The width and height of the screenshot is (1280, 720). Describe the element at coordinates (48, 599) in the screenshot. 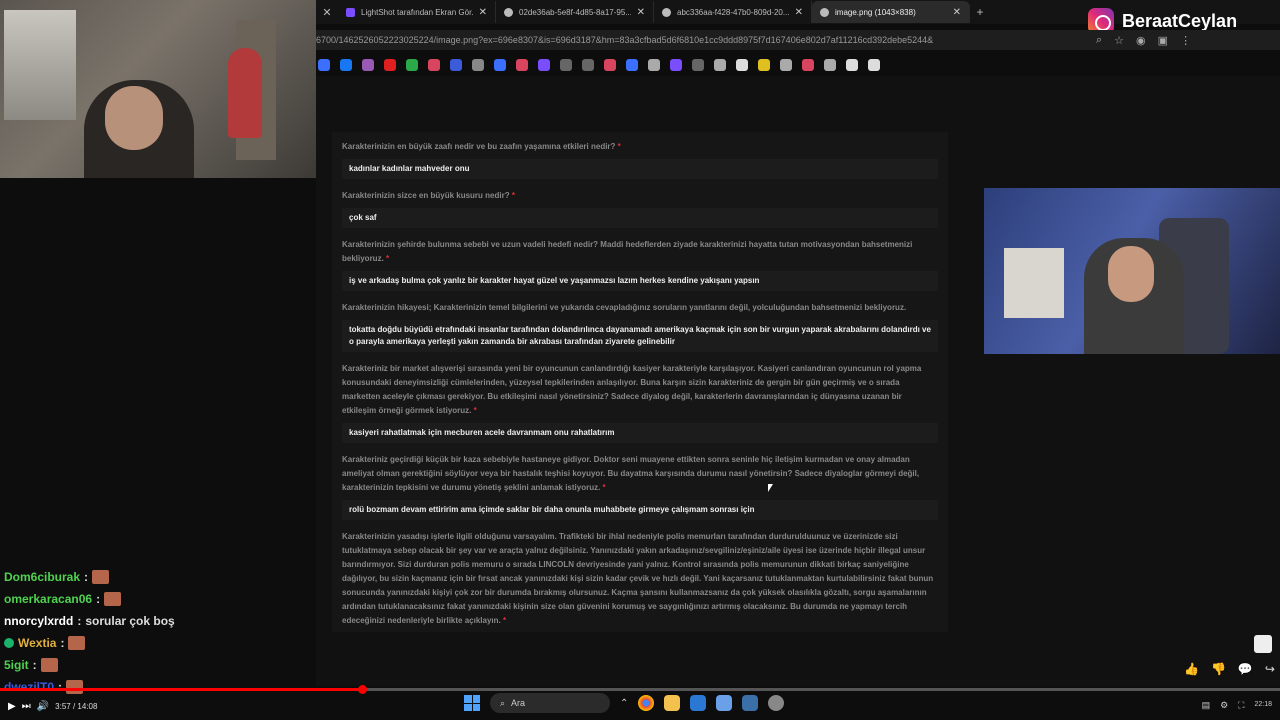

I see `chat-username: omerkaracan06` at that location.